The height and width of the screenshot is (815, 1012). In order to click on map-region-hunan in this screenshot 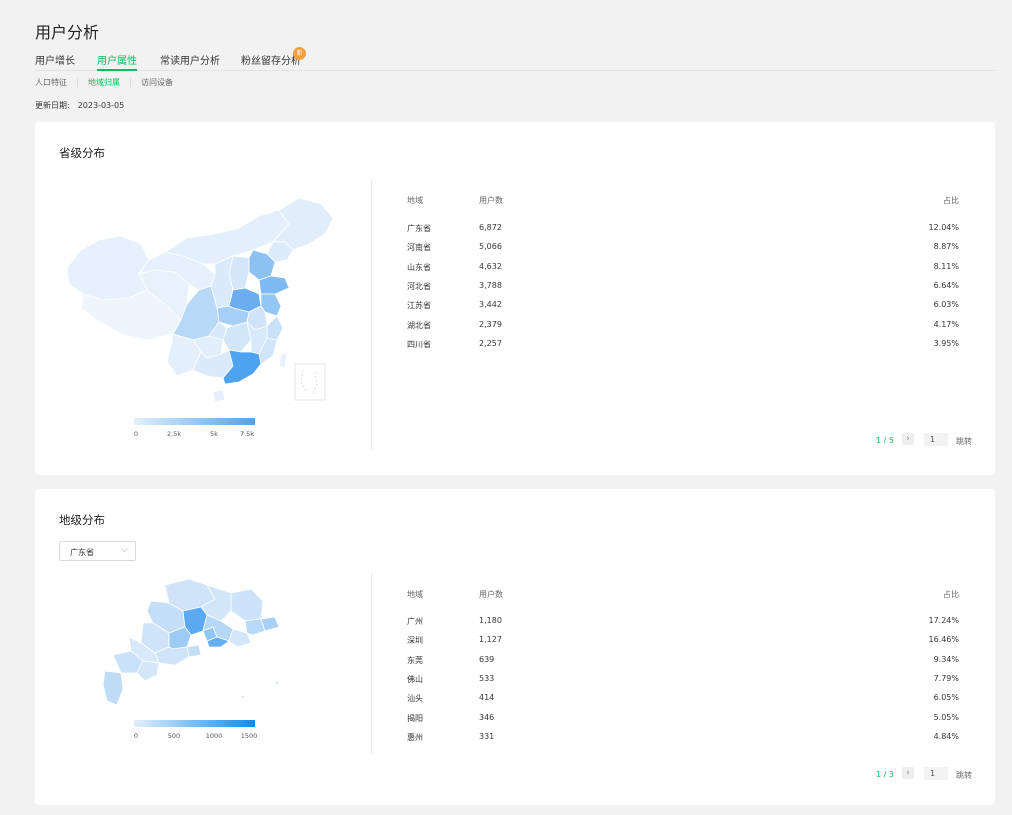, I will do `click(237, 337)`.